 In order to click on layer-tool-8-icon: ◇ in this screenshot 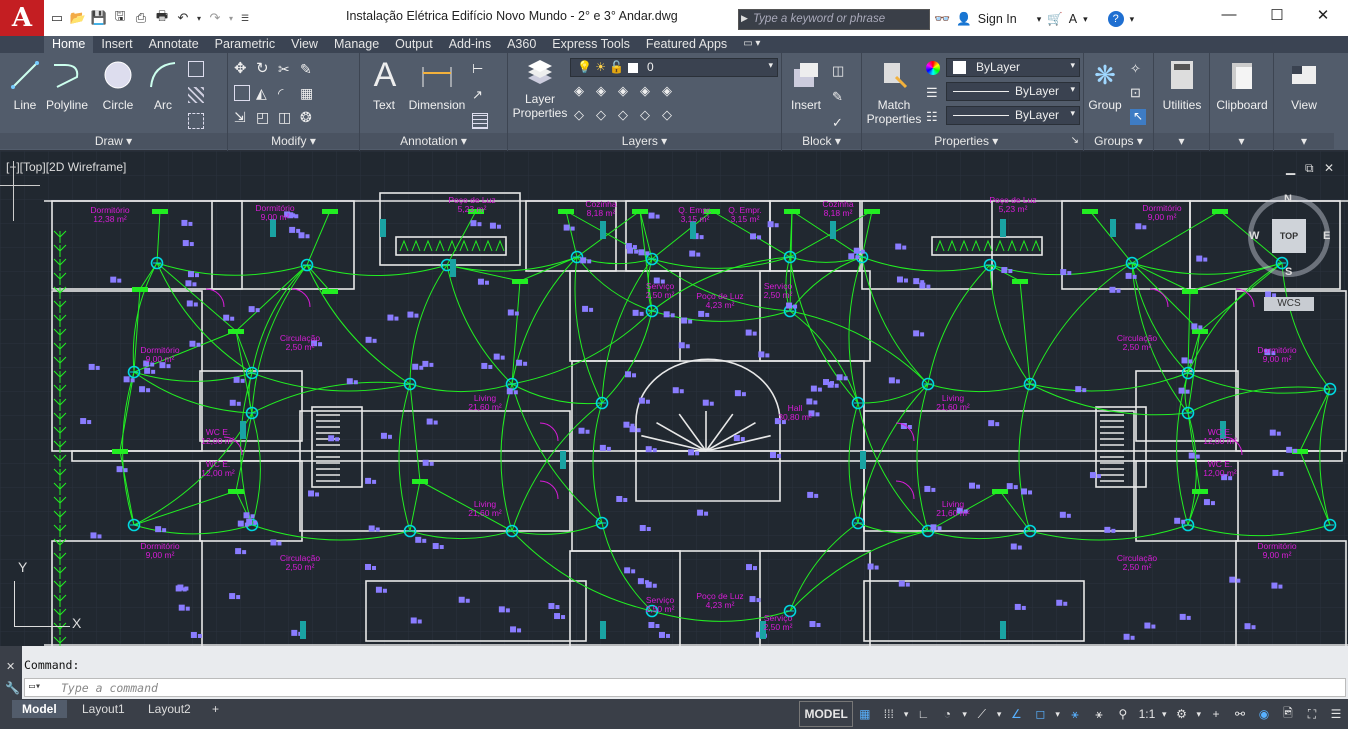, I will do `click(626, 115)`.